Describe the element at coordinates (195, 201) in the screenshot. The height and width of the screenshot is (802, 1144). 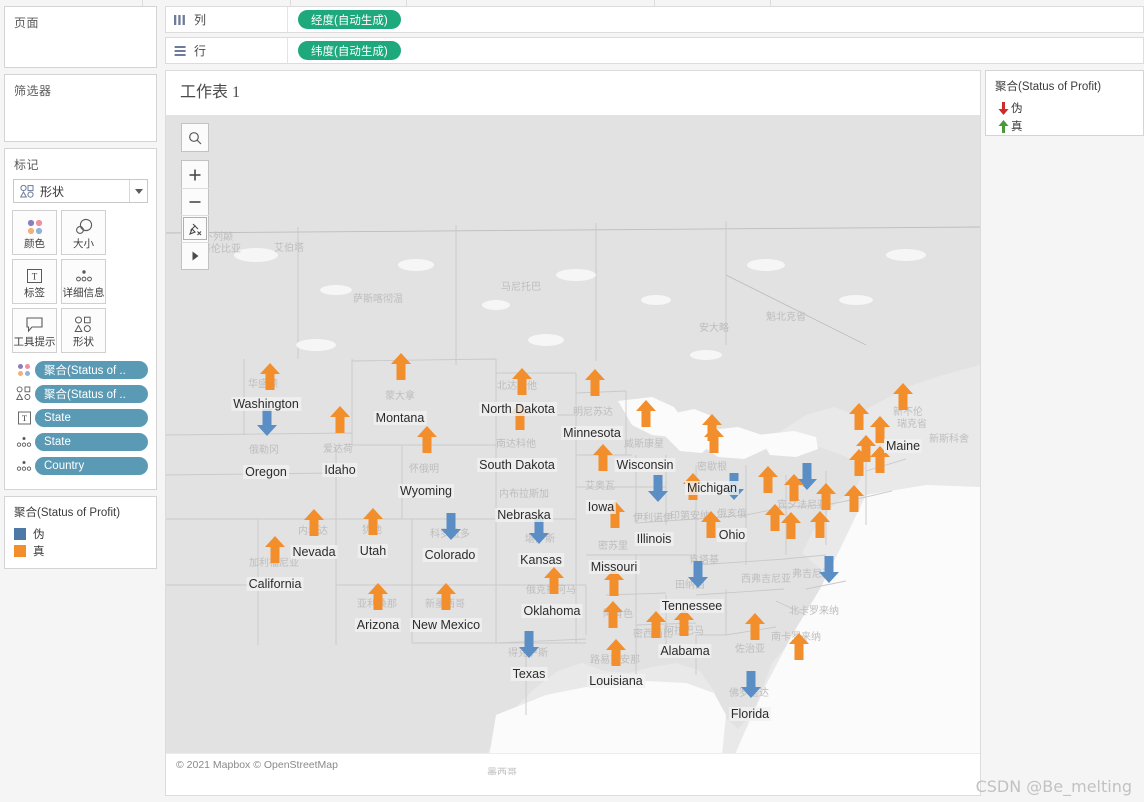
I see `zoom-out-icon` at that location.